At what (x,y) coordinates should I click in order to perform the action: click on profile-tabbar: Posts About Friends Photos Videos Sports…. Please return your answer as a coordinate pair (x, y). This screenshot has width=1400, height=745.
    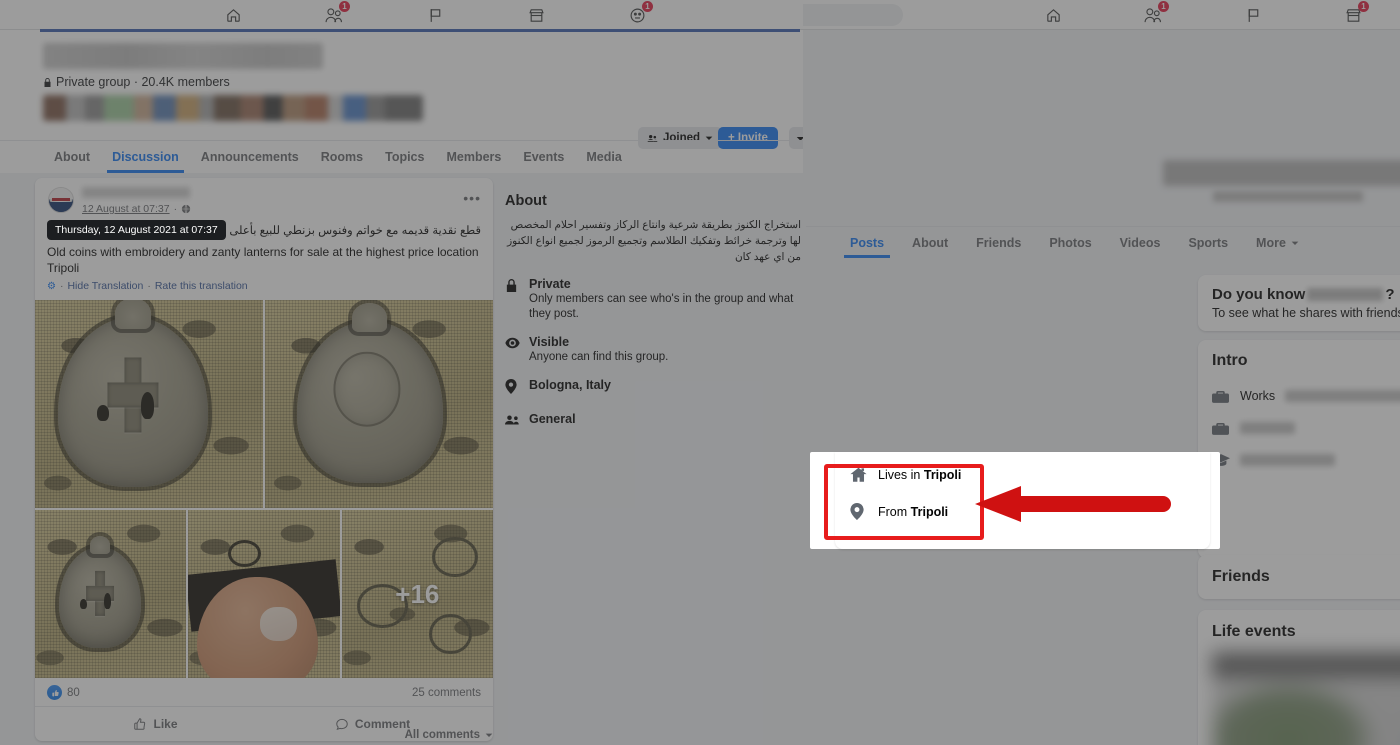
    Looking at the image, I should click on (1103, 242).